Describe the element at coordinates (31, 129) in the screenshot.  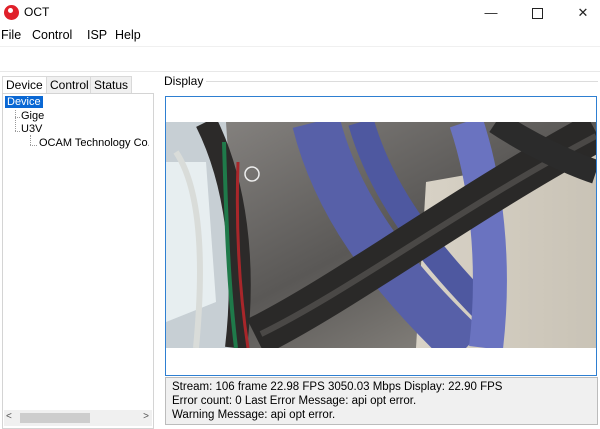
I see `tree-node-u3v: U3V` at that location.